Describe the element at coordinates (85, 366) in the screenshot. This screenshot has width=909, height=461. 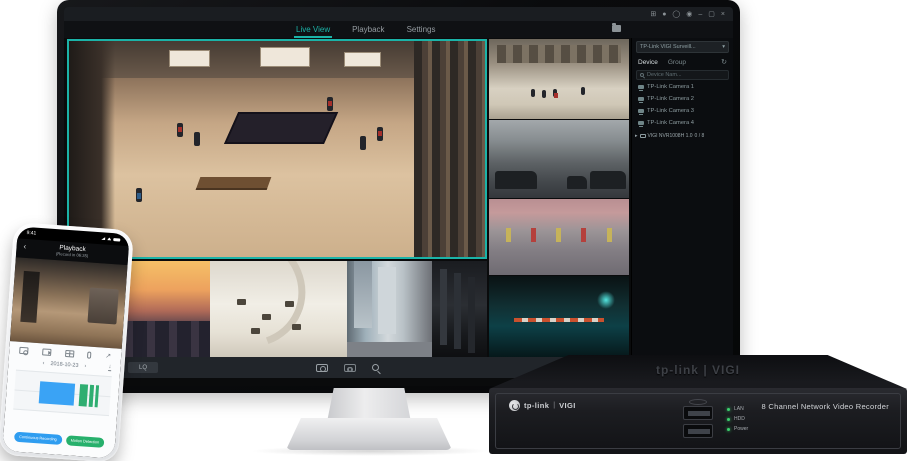
I see `date-next-icon: ›` at that location.